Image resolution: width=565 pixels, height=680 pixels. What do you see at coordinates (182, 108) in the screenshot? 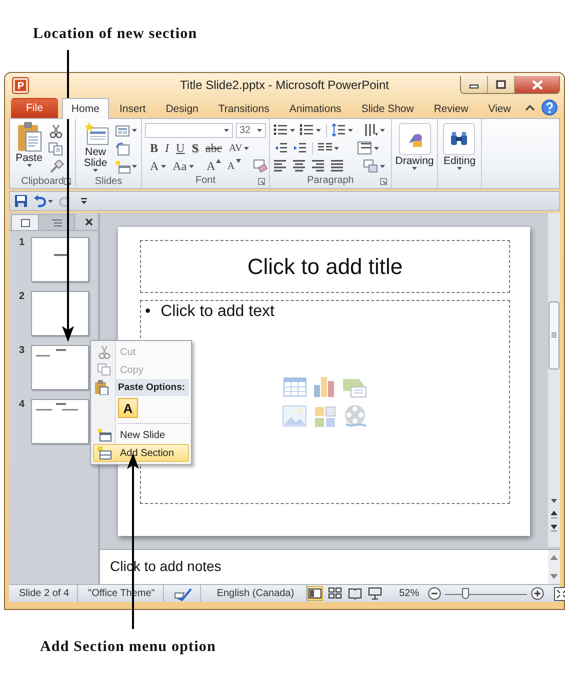
I see `ribbon-tab: Design` at bounding box center [182, 108].